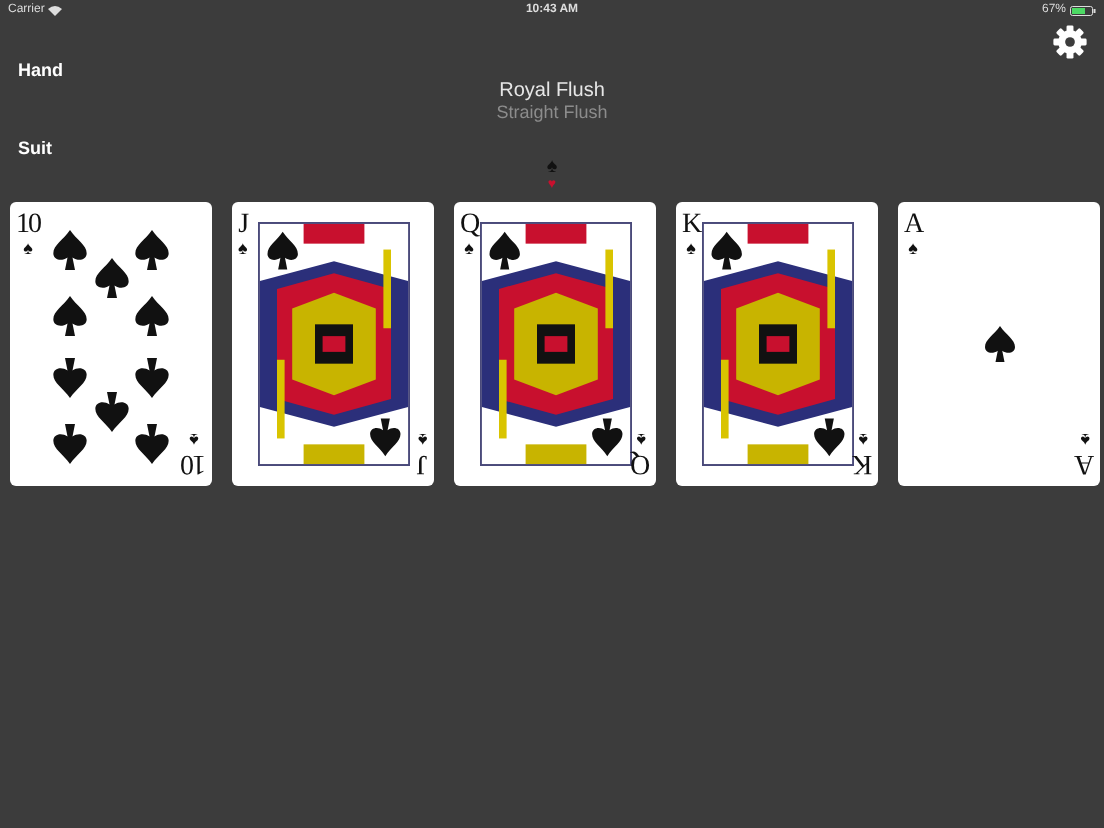  I want to click on settings-icon, so click(1070, 42).